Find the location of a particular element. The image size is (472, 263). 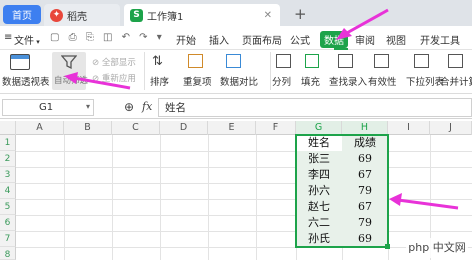

arrow-to-pivot-table is located at coordinates (97, 81).